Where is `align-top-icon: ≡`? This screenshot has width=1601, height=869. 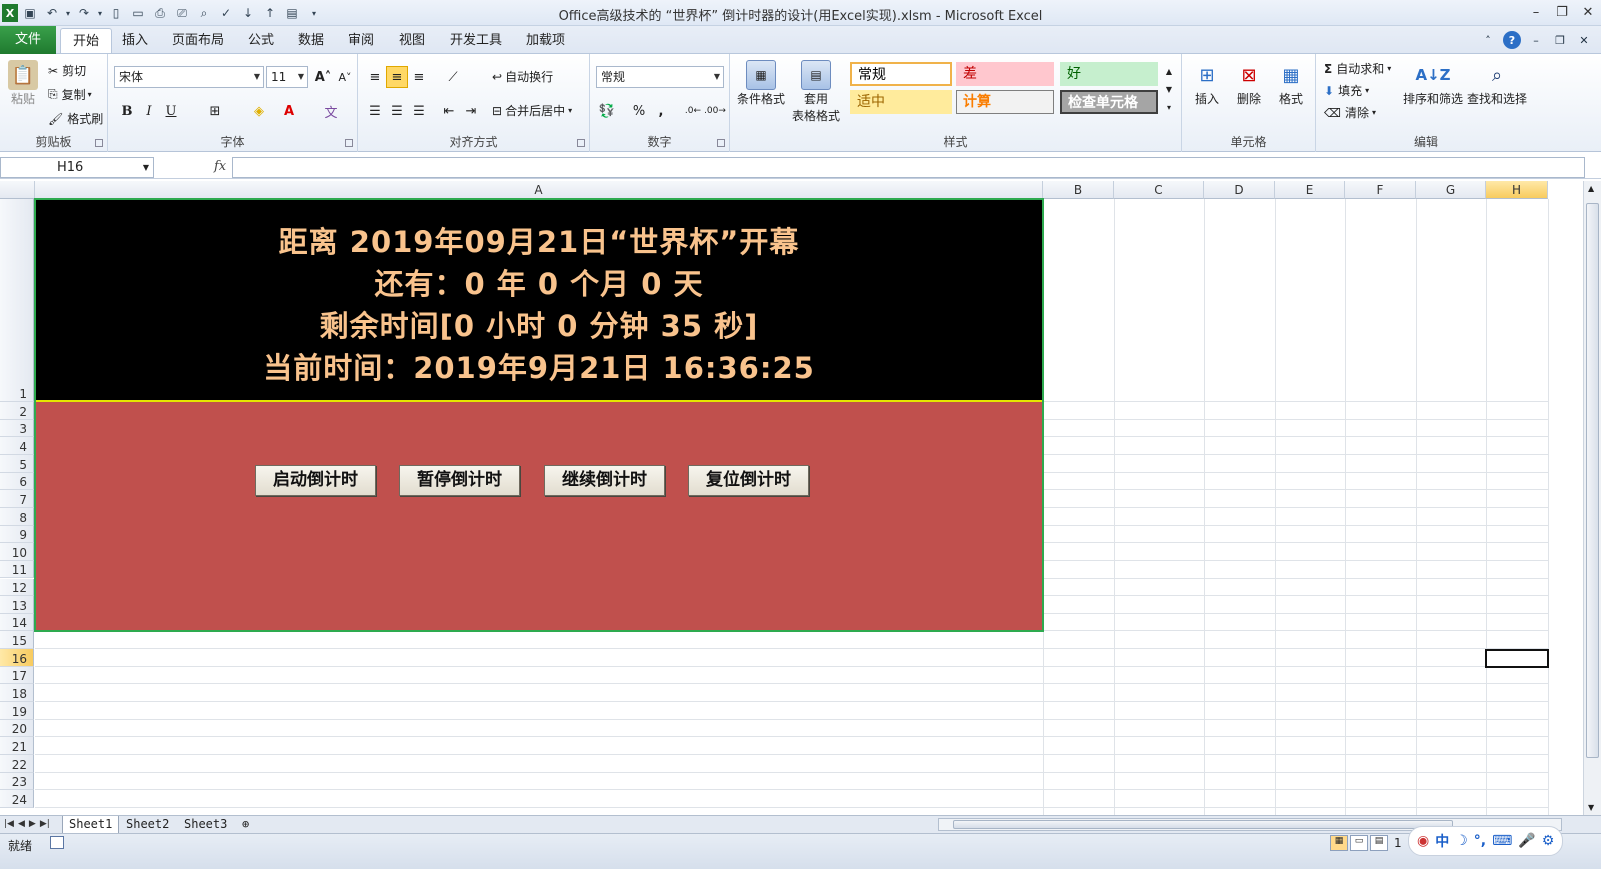 align-top-icon: ≡ is located at coordinates (375, 77).